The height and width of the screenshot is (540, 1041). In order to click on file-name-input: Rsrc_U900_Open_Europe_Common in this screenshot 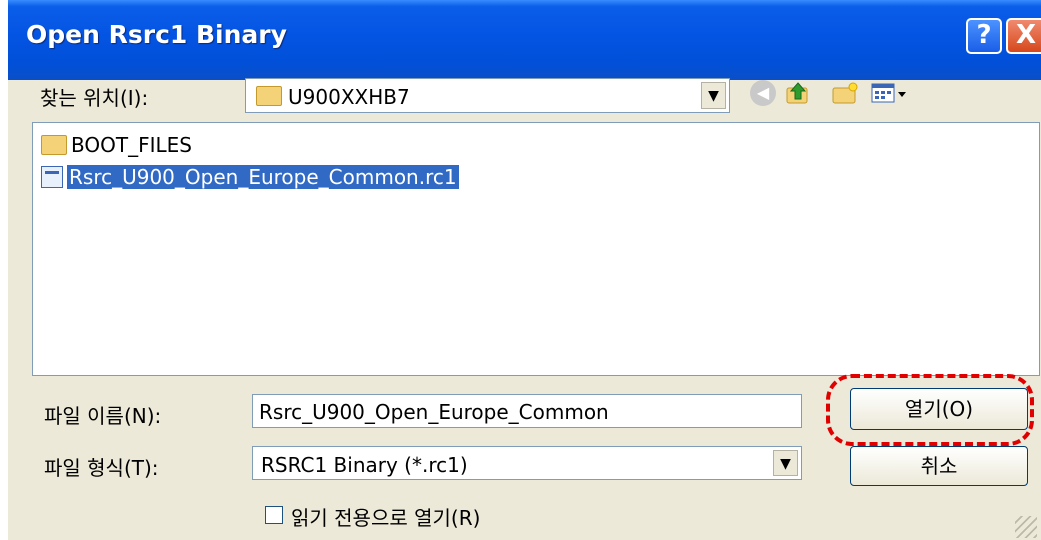, I will do `click(527, 411)`.